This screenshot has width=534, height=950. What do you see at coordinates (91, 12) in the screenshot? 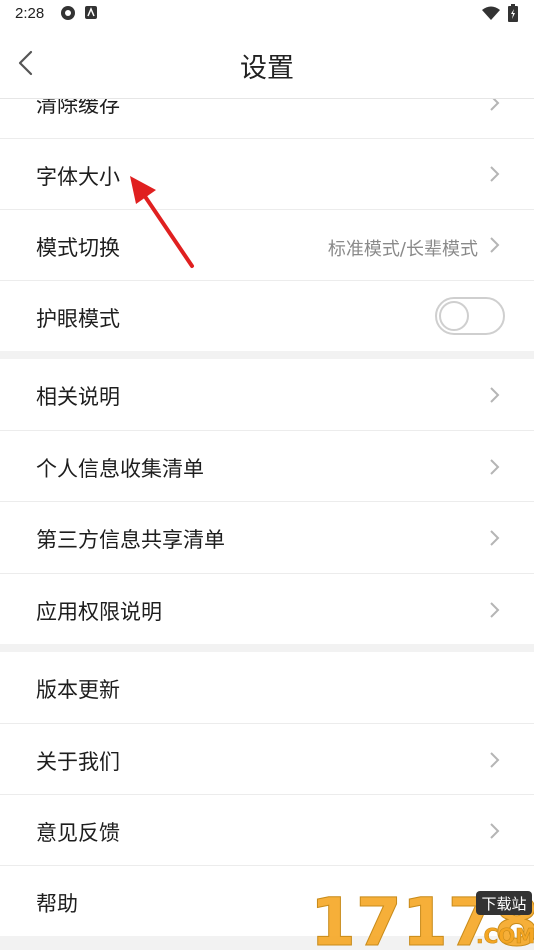
I see `app-notification-icon` at bounding box center [91, 12].